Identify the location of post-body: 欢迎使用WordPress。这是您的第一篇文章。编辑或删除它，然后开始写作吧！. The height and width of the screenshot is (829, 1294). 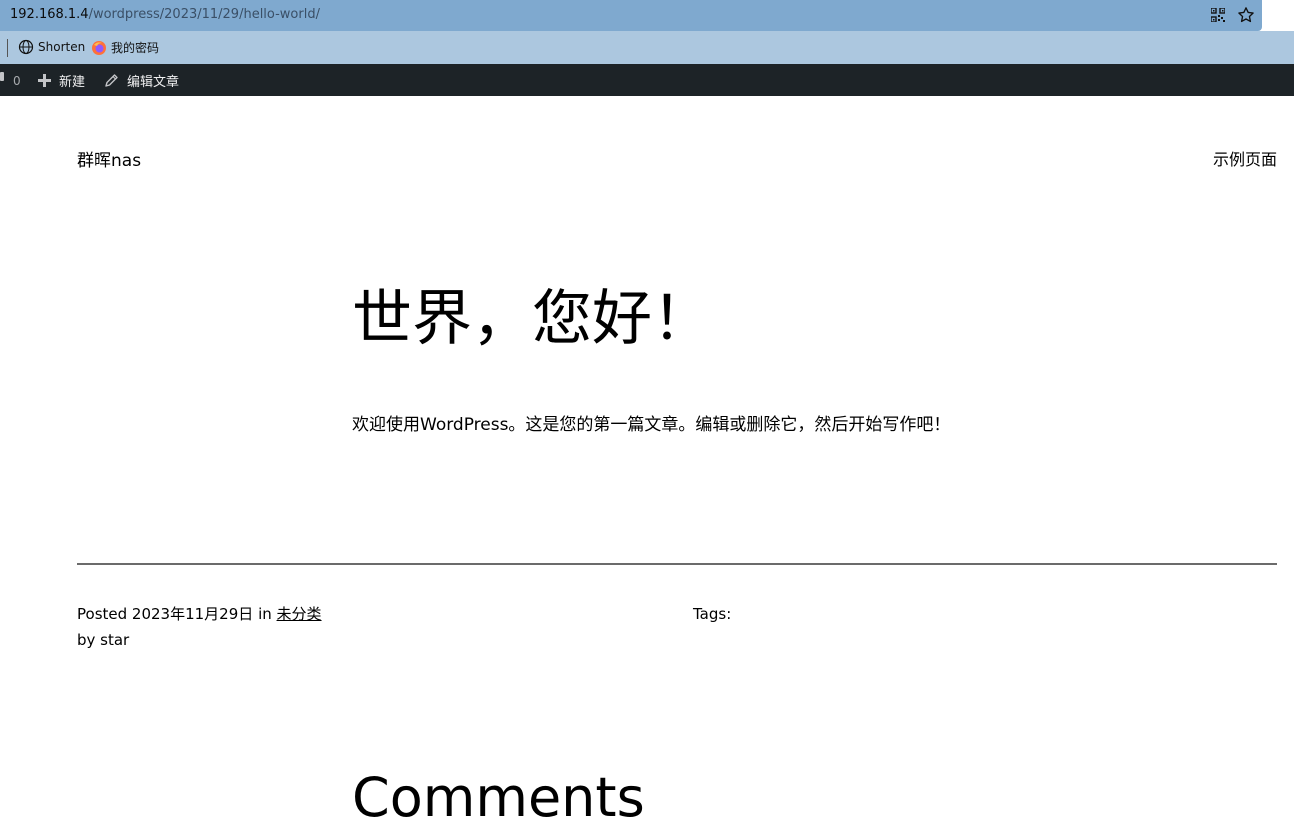
(651, 425).